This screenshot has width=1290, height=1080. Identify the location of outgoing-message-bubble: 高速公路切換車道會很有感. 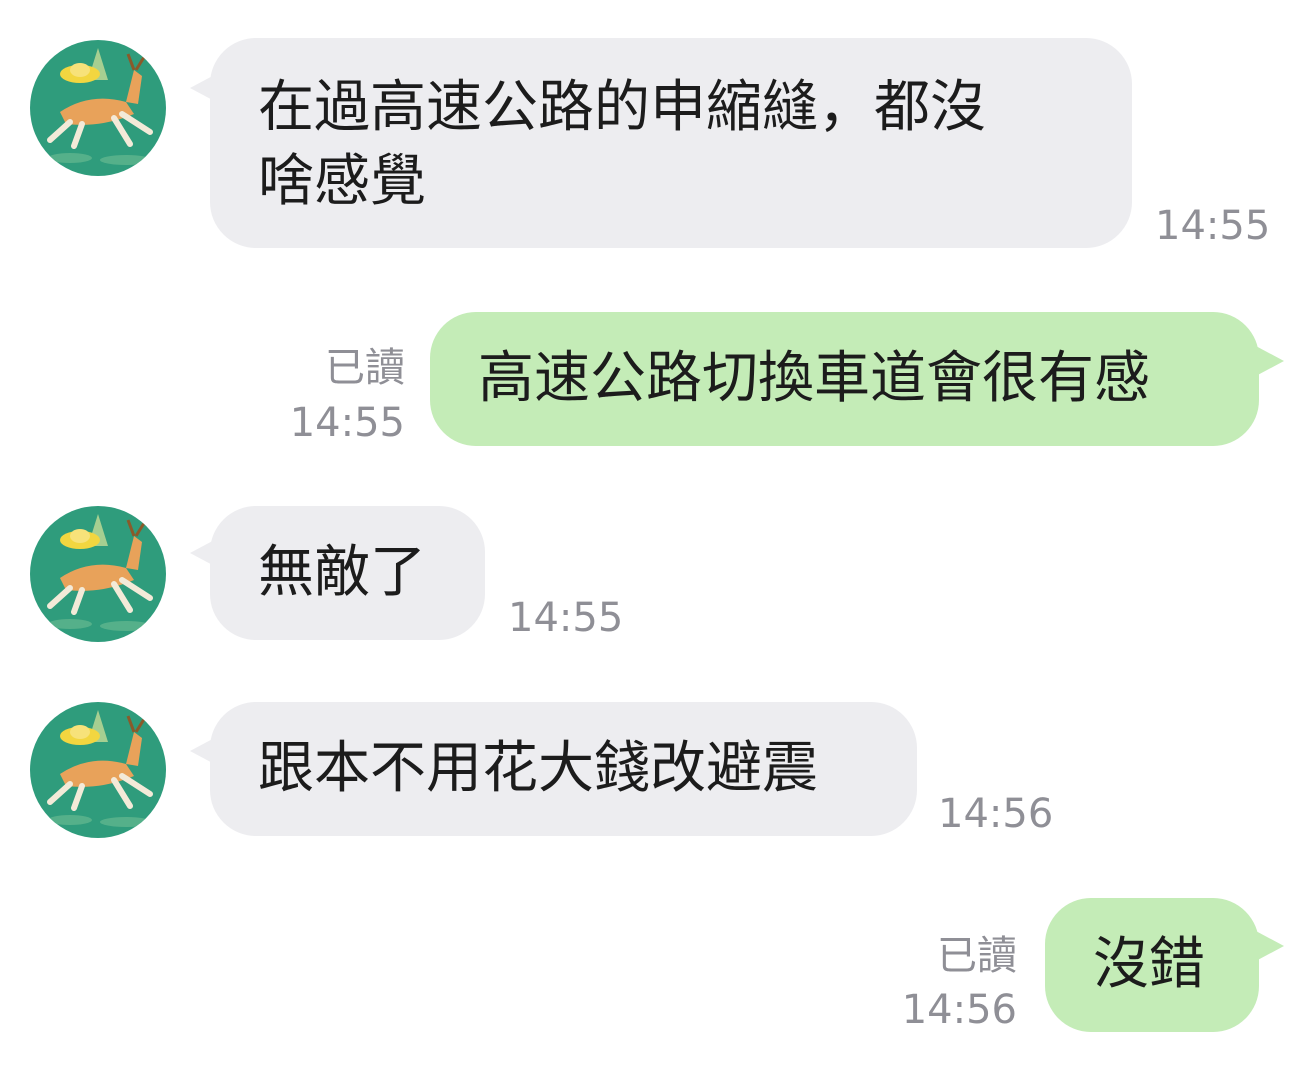
(844, 379).